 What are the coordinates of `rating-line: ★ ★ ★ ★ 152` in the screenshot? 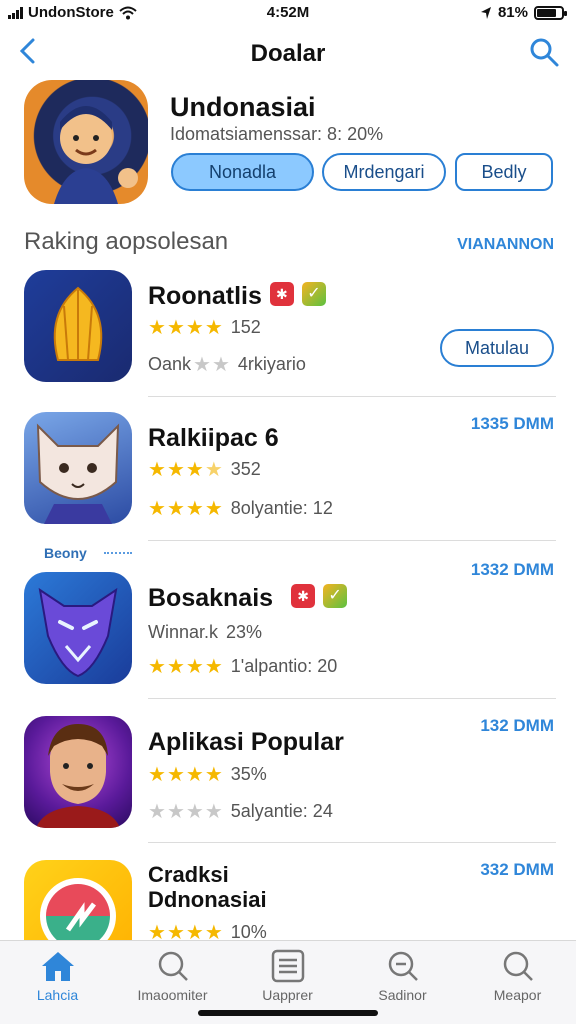 It's located at (204, 327).